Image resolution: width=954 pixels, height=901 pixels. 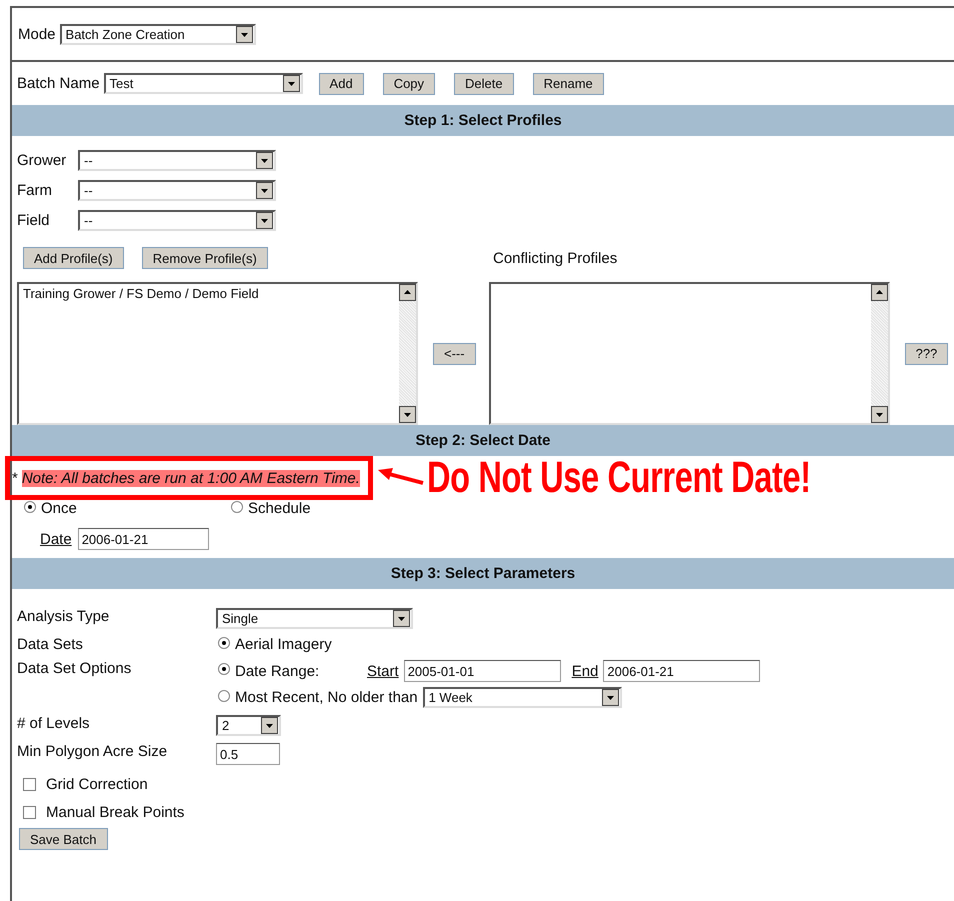 What do you see at coordinates (483, 573) in the screenshot?
I see `section-header: Step 3: Select Parameters` at bounding box center [483, 573].